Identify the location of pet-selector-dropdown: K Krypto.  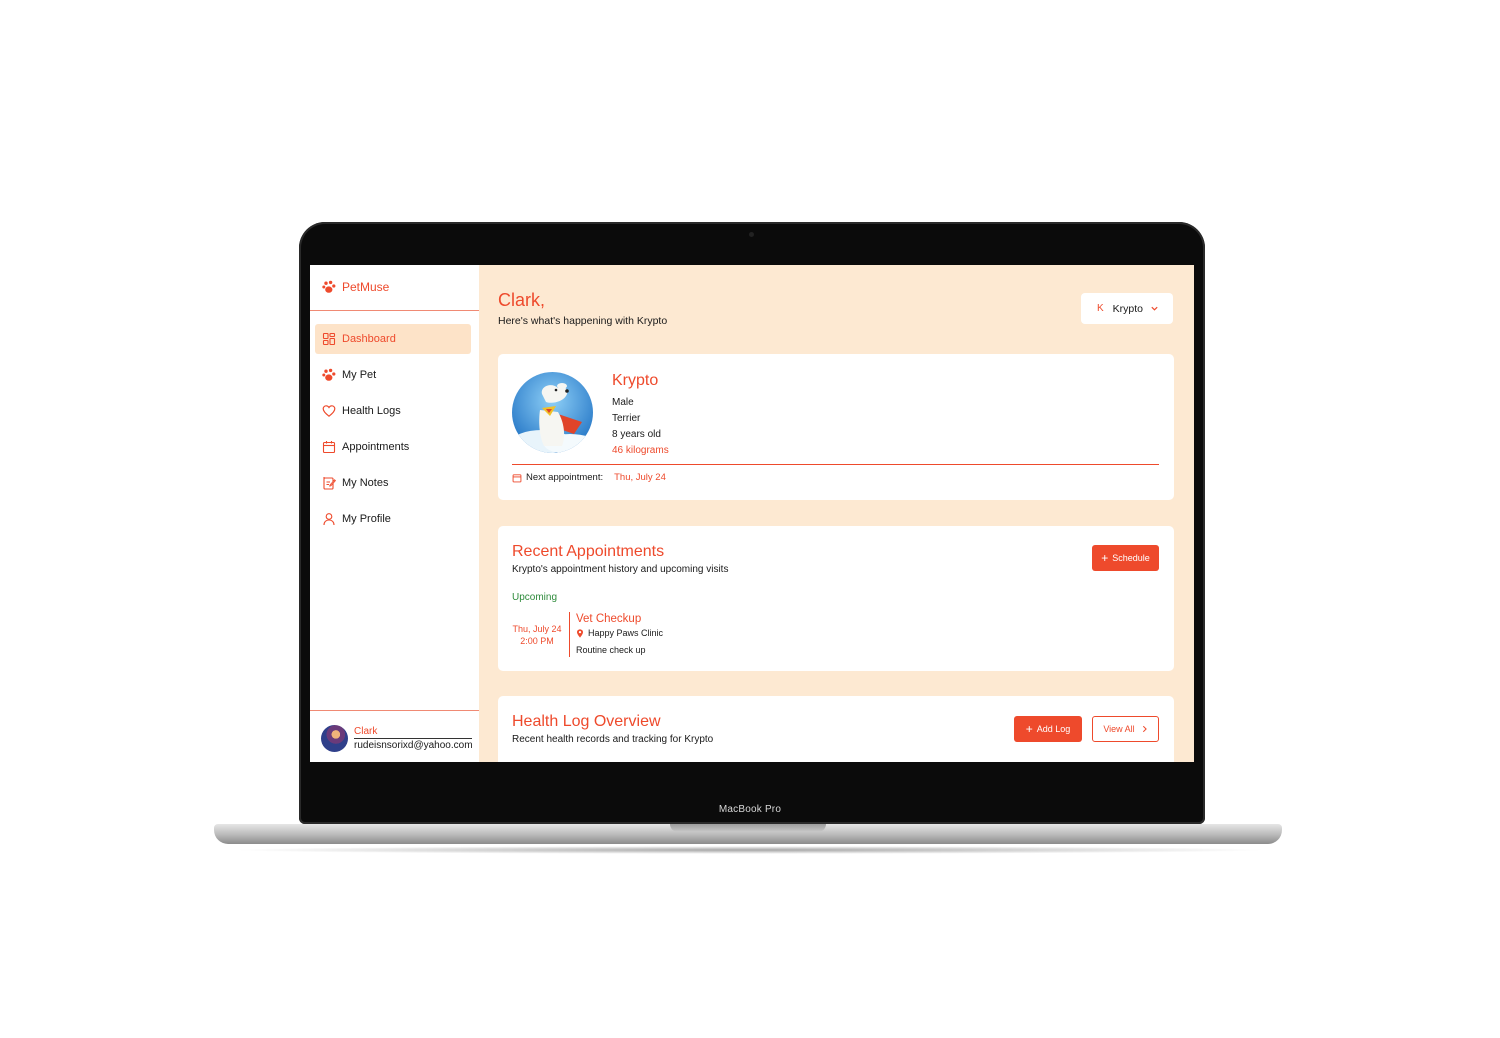
(1127, 308).